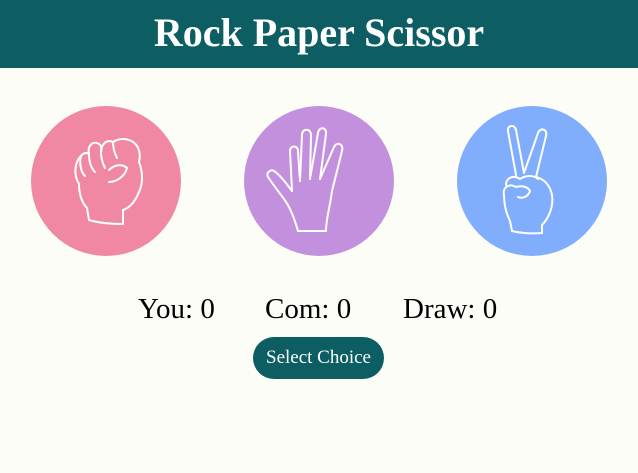 Image resolution: width=638 pixels, height=473 pixels. What do you see at coordinates (528, 180) in the screenshot?
I see `peace-sign-hand-icon` at bounding box center [528, 180].